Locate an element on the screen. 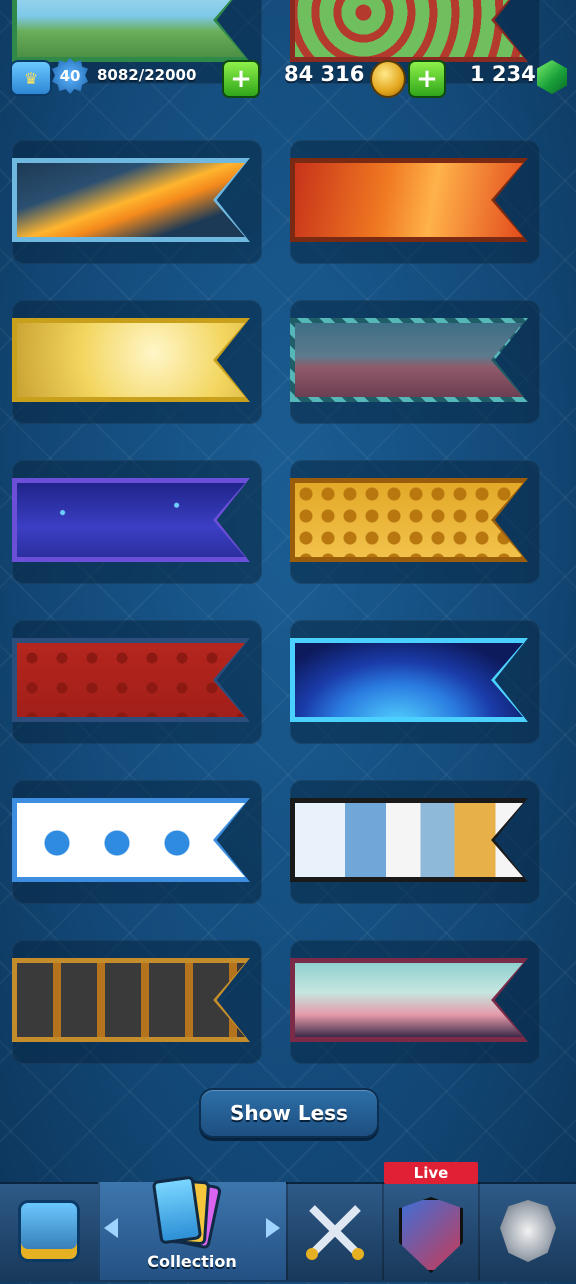 This screenshot has width=576, height=1284. golden-temple-banner is located at coordinates (131, 360).